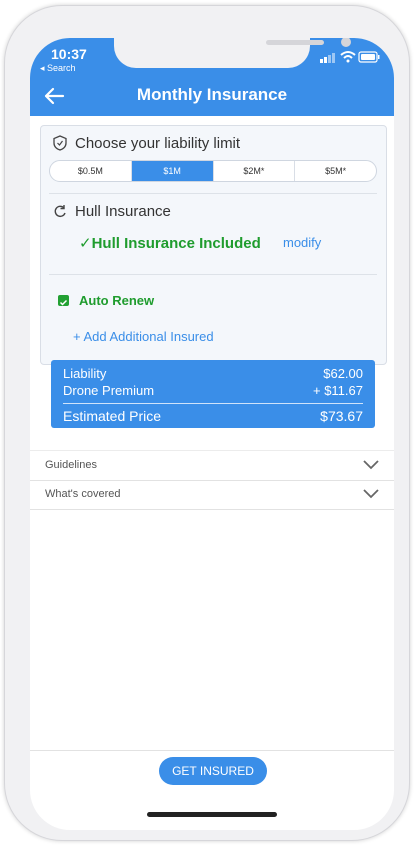 The image size is (414, 845). What do you see at coordinates (116, 300) in the screenshot?
I see `auto-renew-label: Auto Renew` at bounding box center [116, 300].